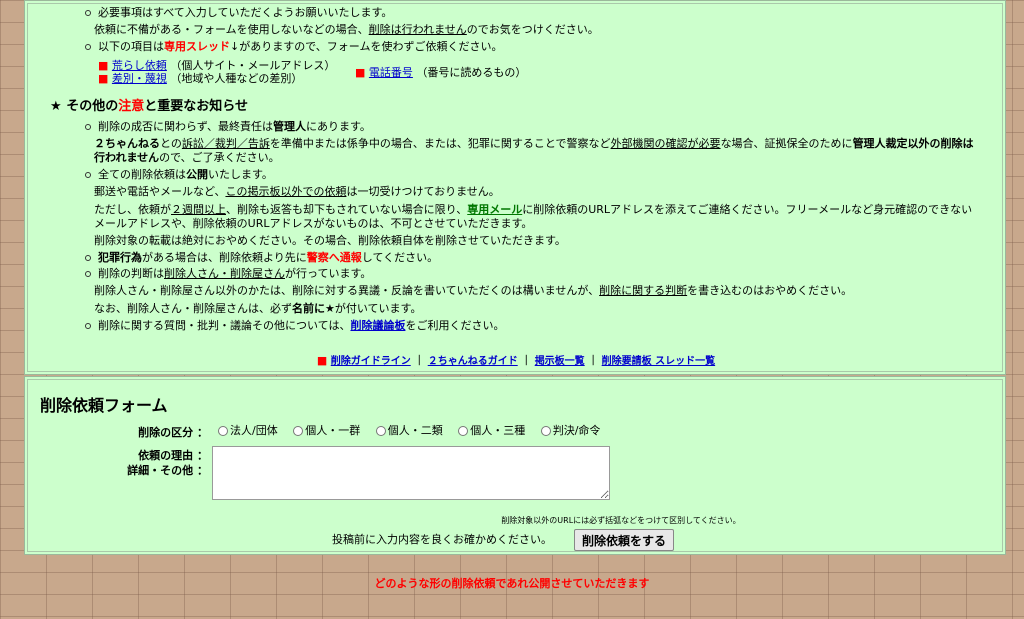 This screenshot has width=1024, height=619. What do you see at coordinates (56, 106) in the screenshot?
I see `star-icon: ★` at bounding box center [56, 106].